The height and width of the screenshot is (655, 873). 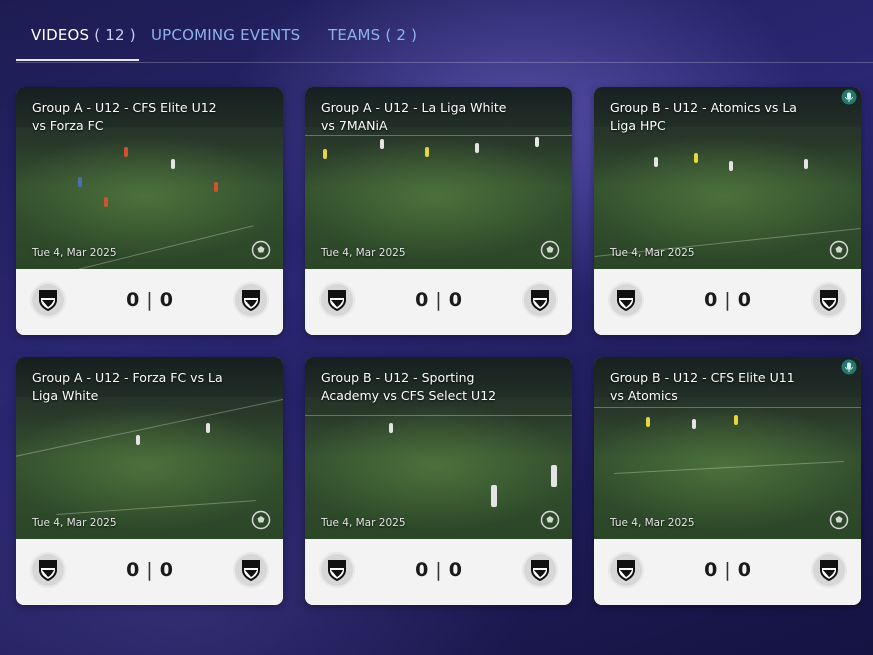 I want to click on tab-teams-label: TEAMS, so click(x=354, y=35).